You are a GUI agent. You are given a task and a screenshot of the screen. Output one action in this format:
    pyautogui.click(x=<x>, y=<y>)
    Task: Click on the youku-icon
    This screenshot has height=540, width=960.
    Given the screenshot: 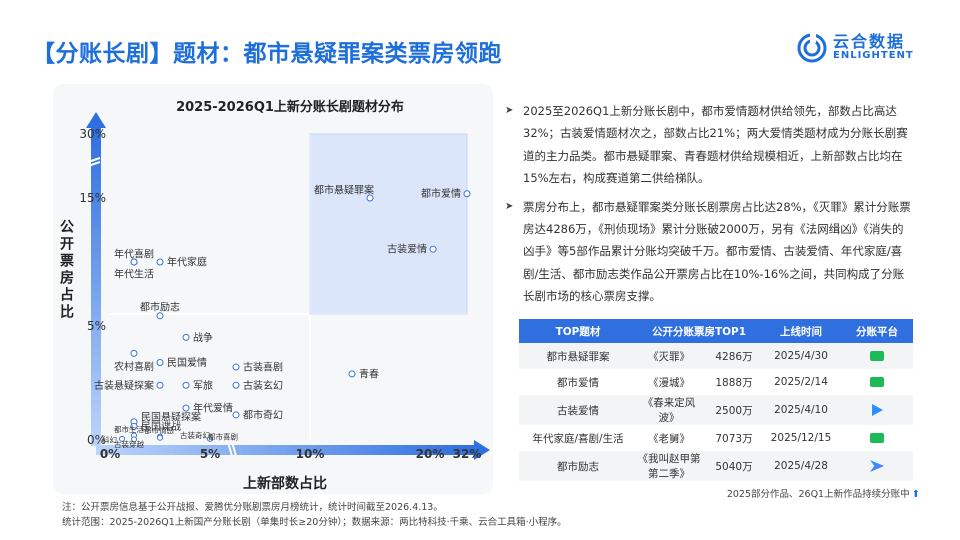 What is the action you would take?
    pyautogui.click(x=877, y=466)
    